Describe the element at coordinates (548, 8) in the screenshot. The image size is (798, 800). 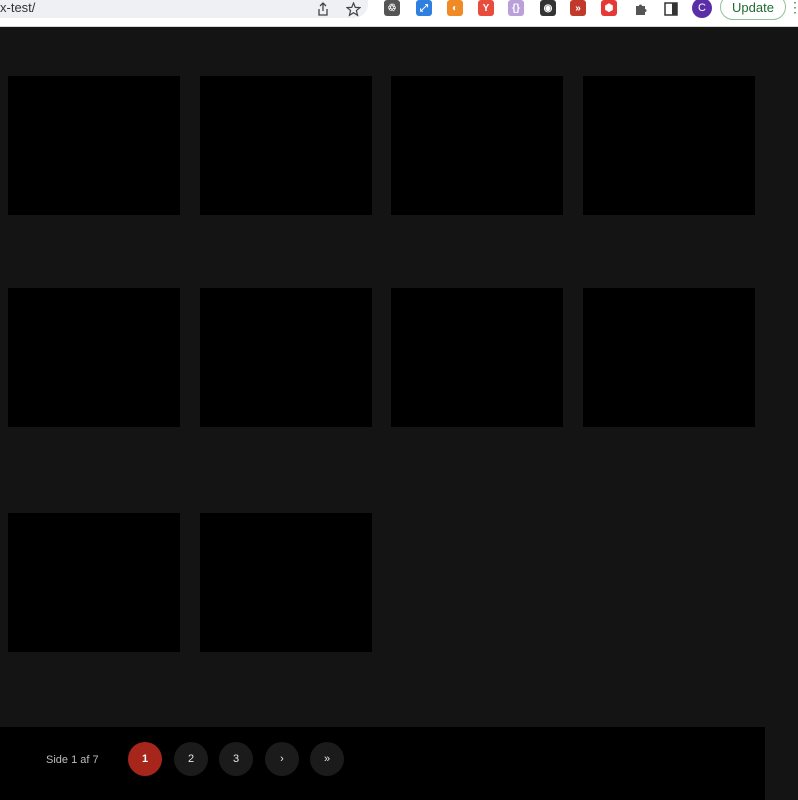
I see `eye-extension-icon: ◉` at that location.